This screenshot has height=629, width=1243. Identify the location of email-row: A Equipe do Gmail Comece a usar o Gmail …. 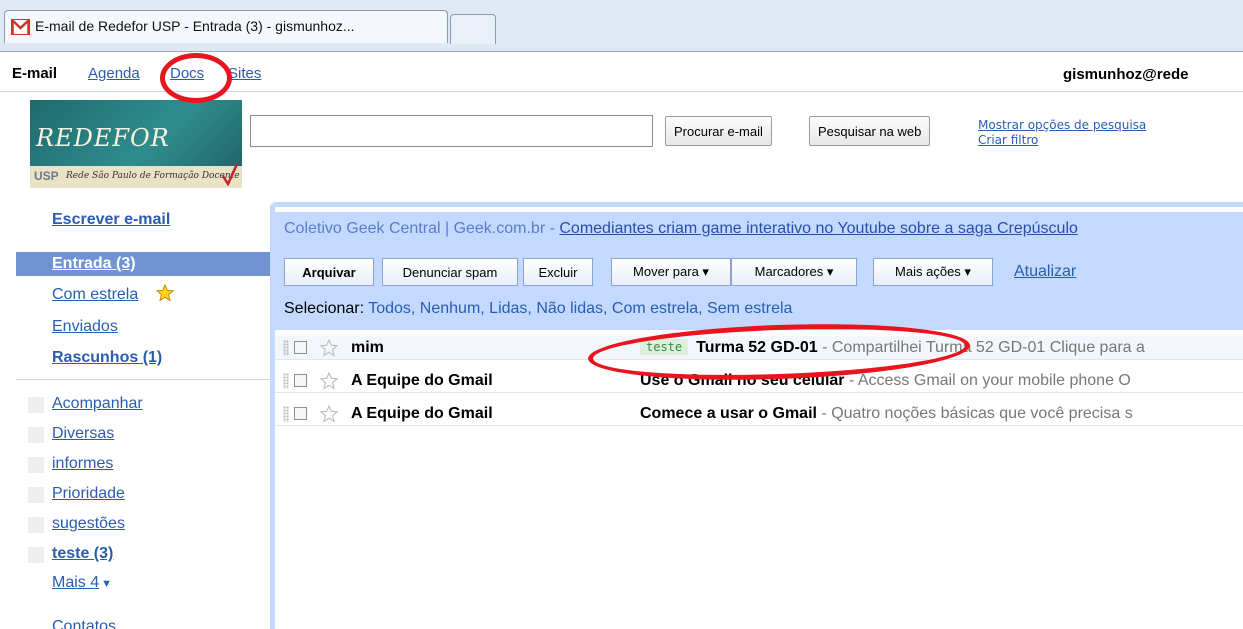
(759, 414).